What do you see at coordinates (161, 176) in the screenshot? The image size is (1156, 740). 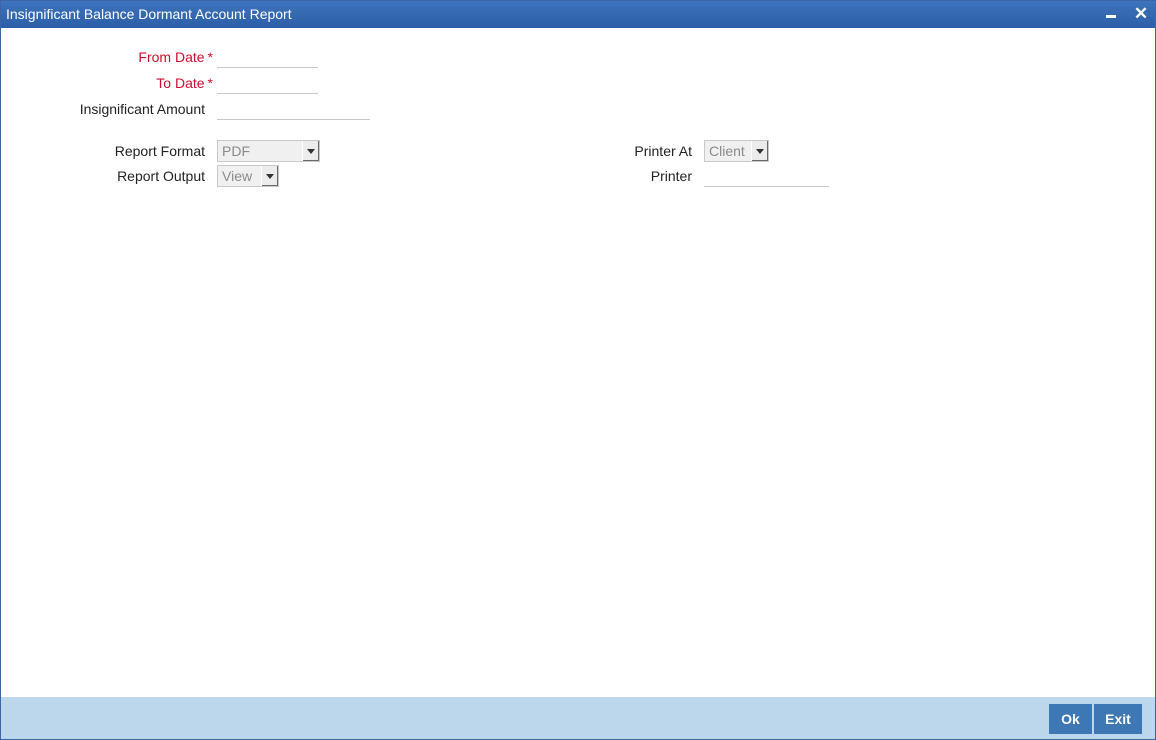 I see `report-output-label: Report Output` at bounding box center [161, 176].